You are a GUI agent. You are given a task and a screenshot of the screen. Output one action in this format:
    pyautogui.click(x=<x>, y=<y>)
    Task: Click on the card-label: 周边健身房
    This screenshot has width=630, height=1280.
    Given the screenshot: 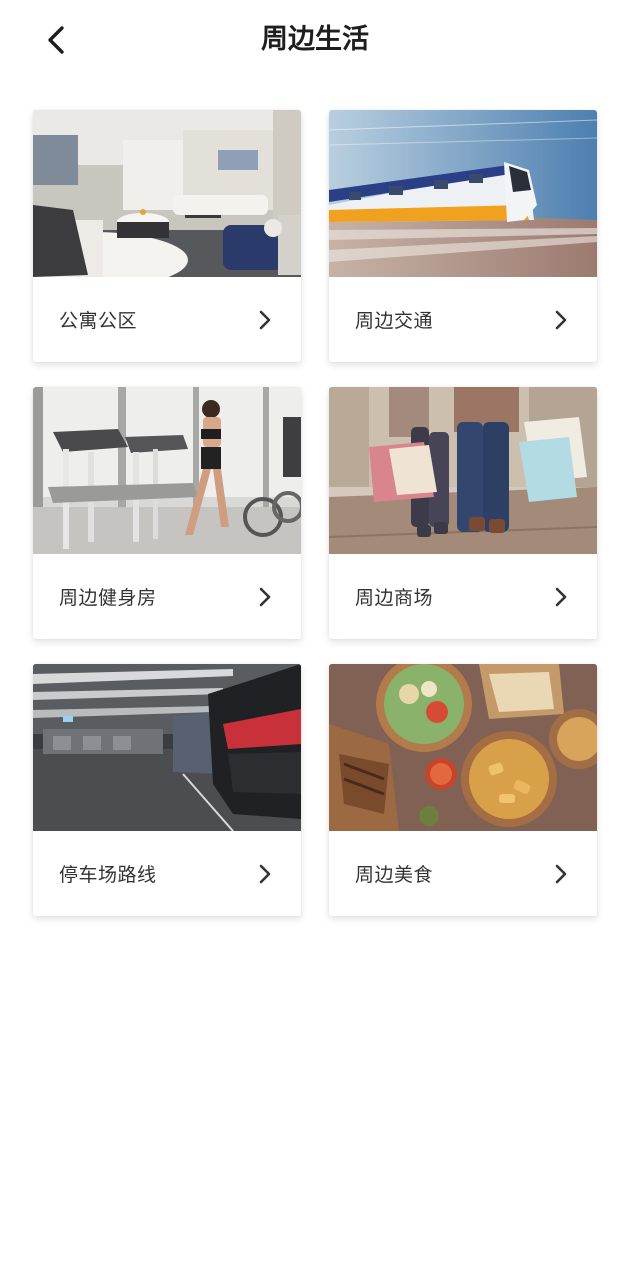 What is the action you would take?
    pyautogui.click(x=108, y=598)
    